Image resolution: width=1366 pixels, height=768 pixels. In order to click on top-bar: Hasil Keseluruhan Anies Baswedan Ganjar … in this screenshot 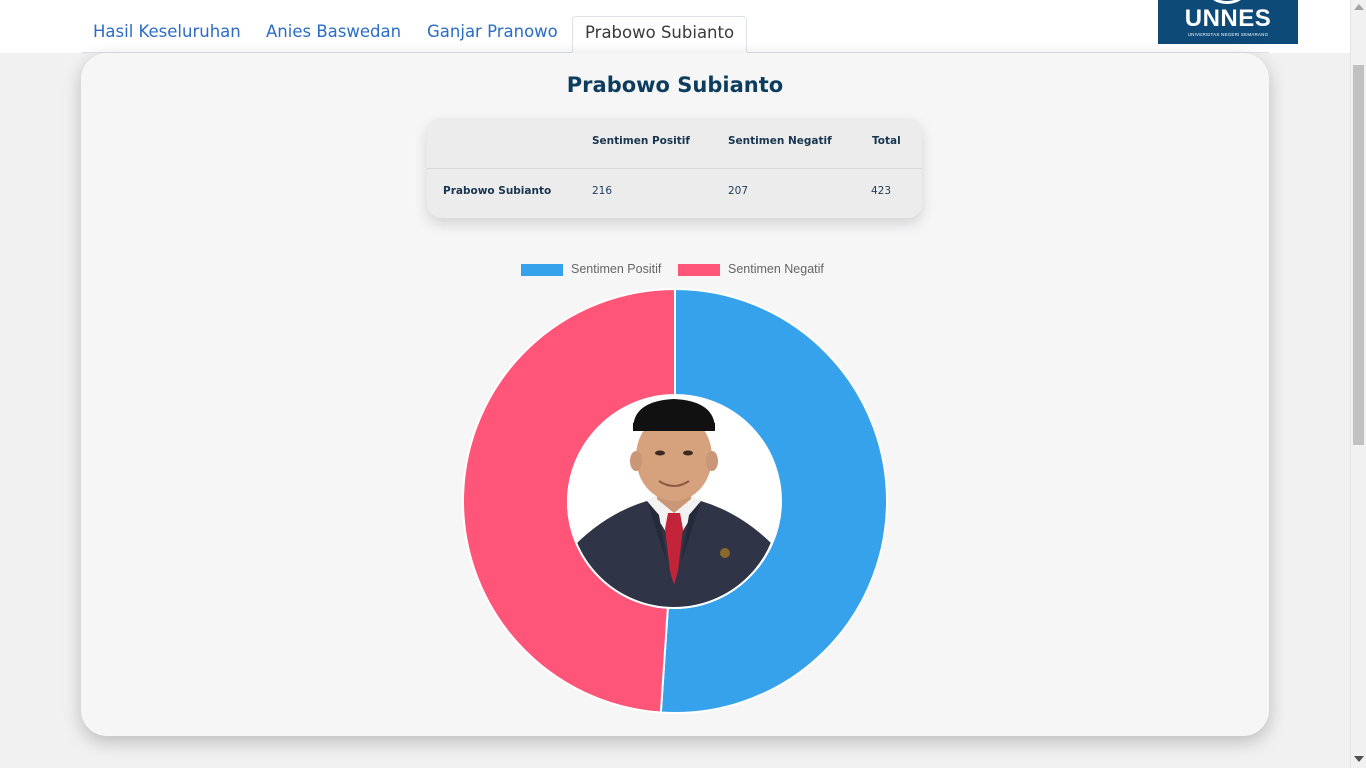, I will do `click(675, 26)`.